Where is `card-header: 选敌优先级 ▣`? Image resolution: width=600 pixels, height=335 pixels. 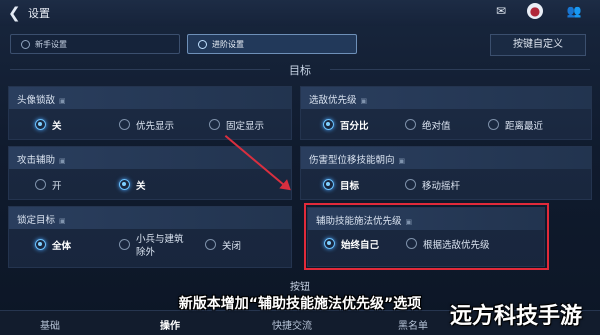 card-header: 选敌优先级 ▣ is located at coordinates (446, 98).